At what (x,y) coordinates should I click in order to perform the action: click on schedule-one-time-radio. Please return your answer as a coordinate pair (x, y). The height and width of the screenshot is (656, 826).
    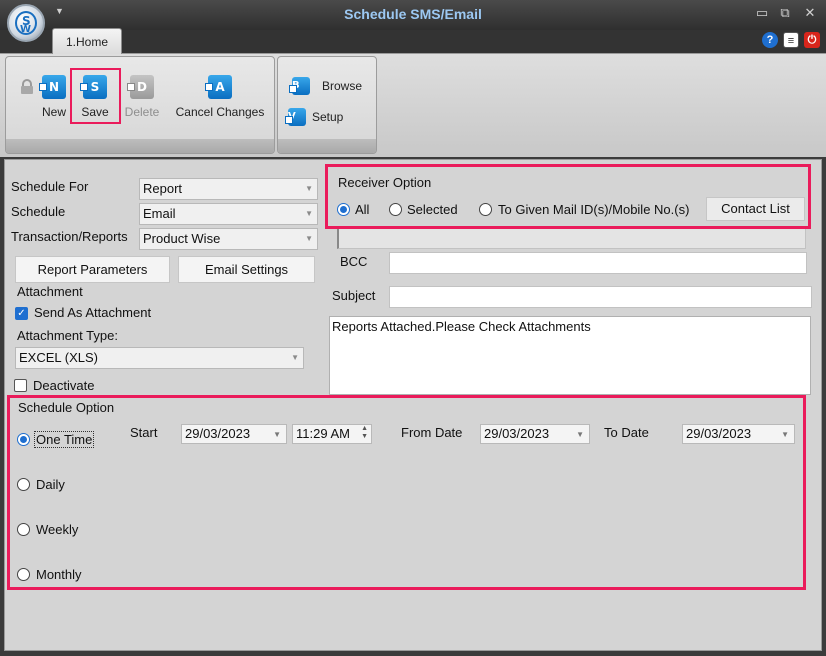
    Looking at the image, I should click on (23, 439).